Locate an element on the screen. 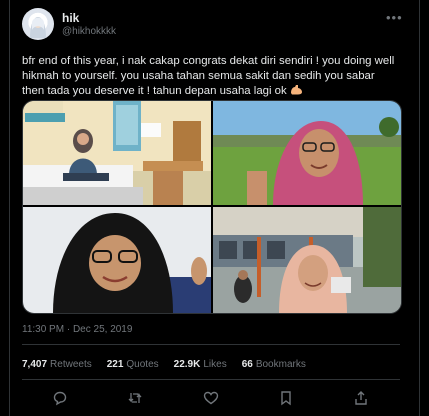 The height and width of the screenshot is (416, 429). more-options-icon: ••• is located at coordinates (394, 17).